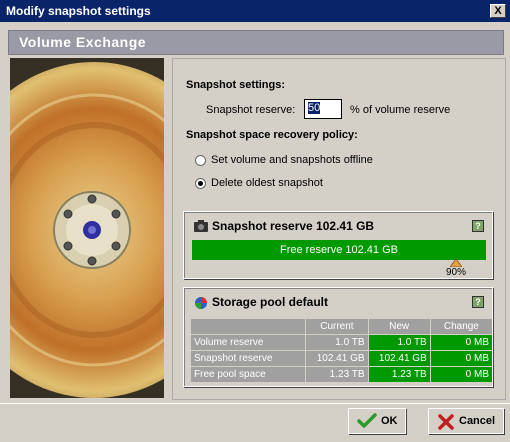 The image size is (510, 442). I want to click on window-title: Modify snapshot settings, so click(78, 11).